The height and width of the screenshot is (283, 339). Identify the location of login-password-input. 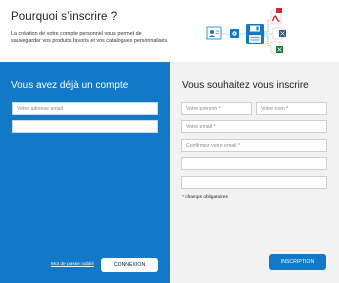
(85, 126).